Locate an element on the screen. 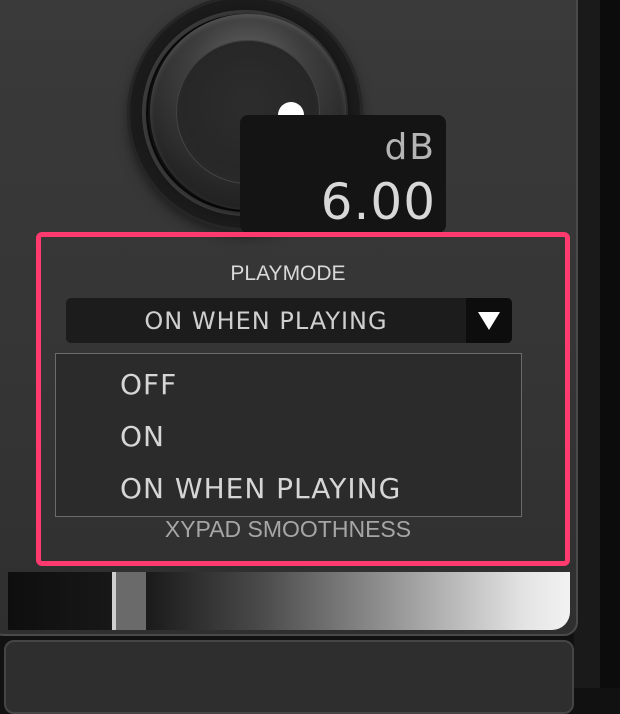  gain-readout: dB 6.00 is located at coordinates (343, 174).